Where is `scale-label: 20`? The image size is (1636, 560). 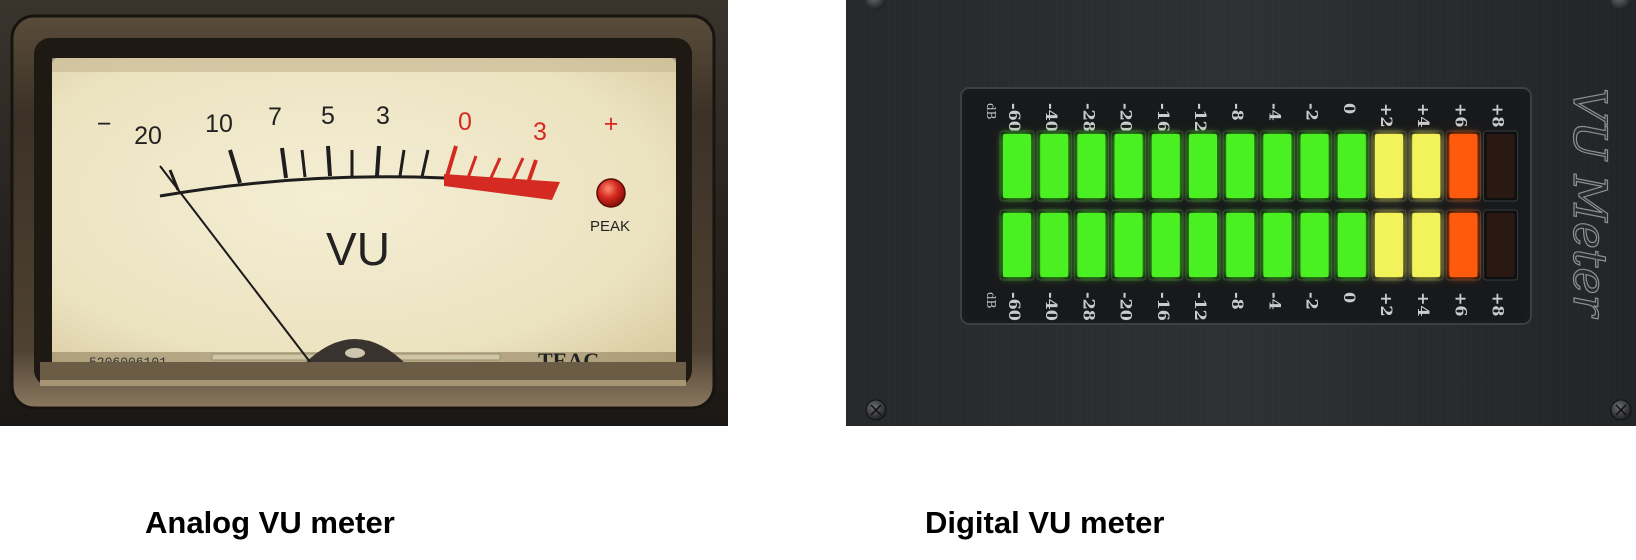 scale-label: 20 is located at coordinates (148, 136).